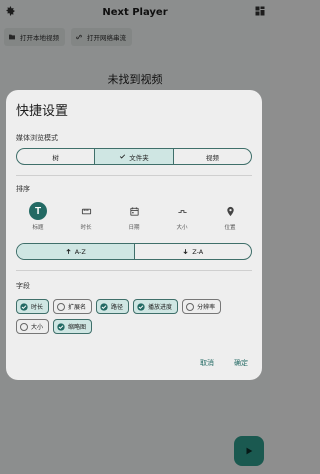 The width and height of the screenshot is (320, 474). I want to click on fields-row: 大小 缩略图, so click(134, 326).